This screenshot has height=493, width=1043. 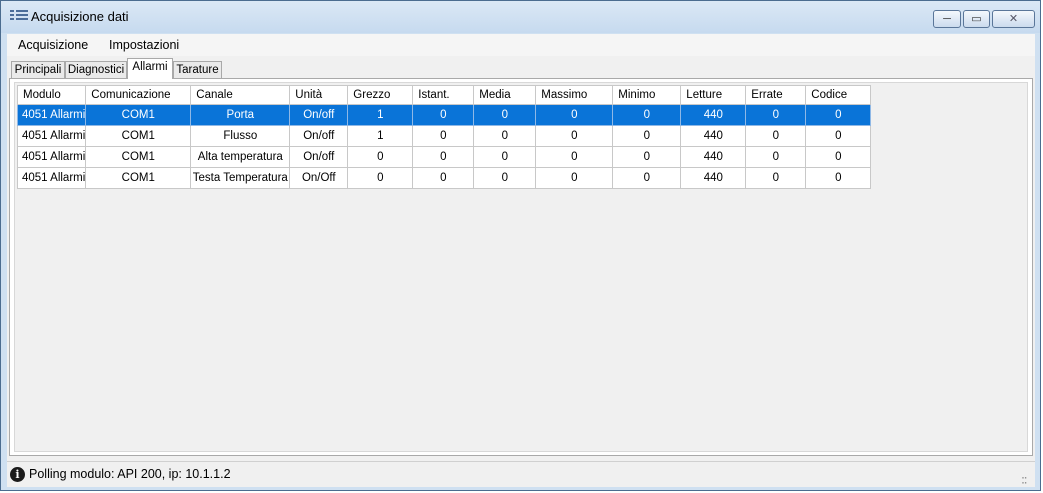 What do you see at coordinates (976, 19) in the screenshot?
I see `maximize-button: ▭` at bounding box center [976, 19].